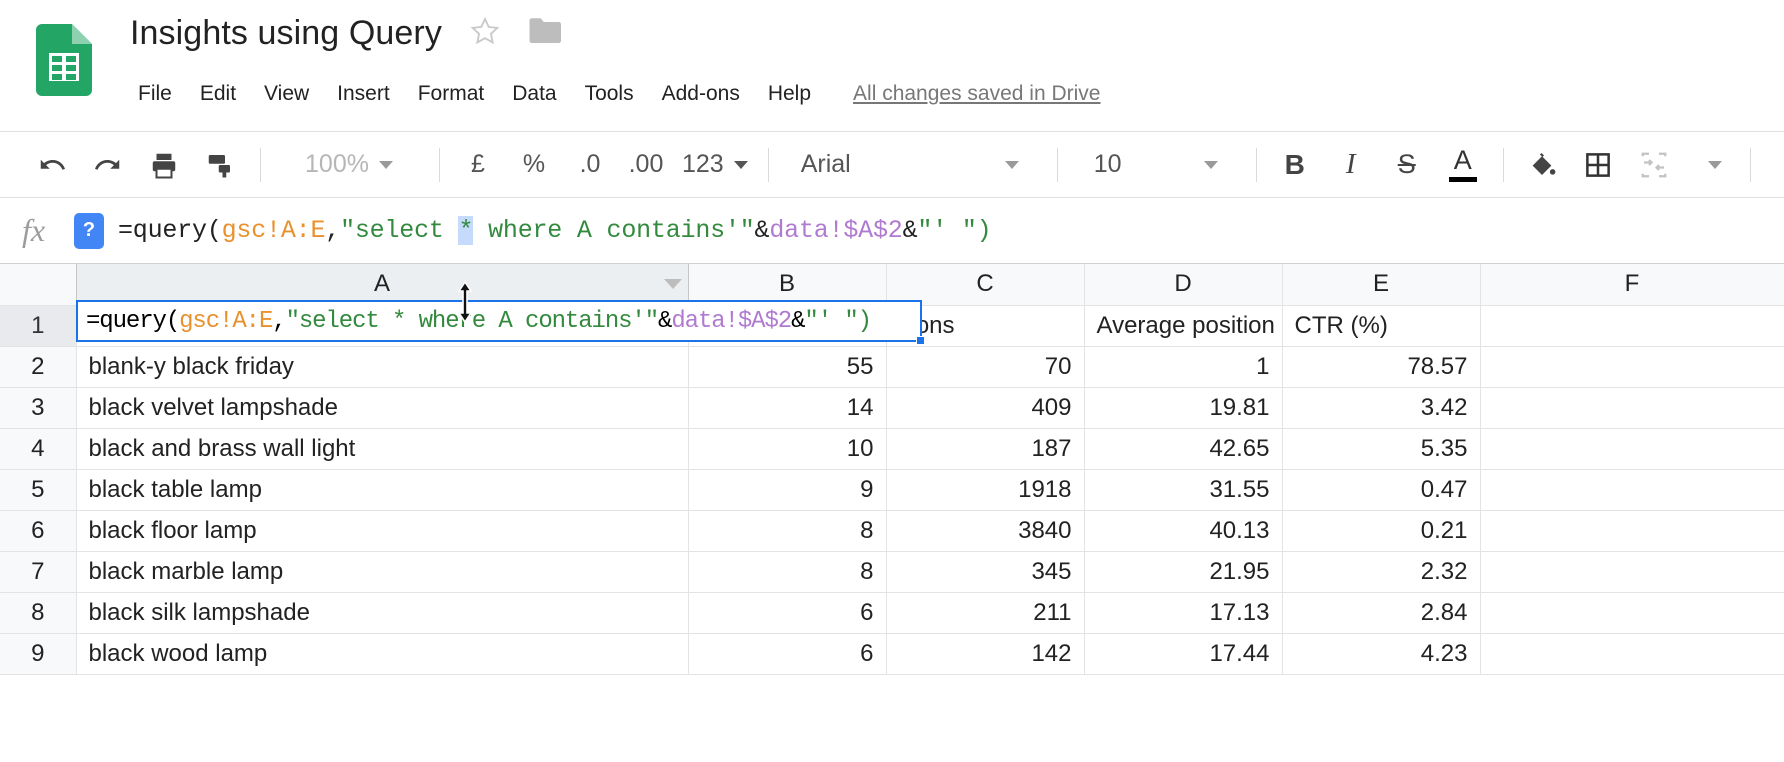 This screenshot has height=762, width=1784. What do you see at coordinates (1183, 613) in the screenshot?
I see `cell-d8: 17.13` at bounding box center [1183, 613].